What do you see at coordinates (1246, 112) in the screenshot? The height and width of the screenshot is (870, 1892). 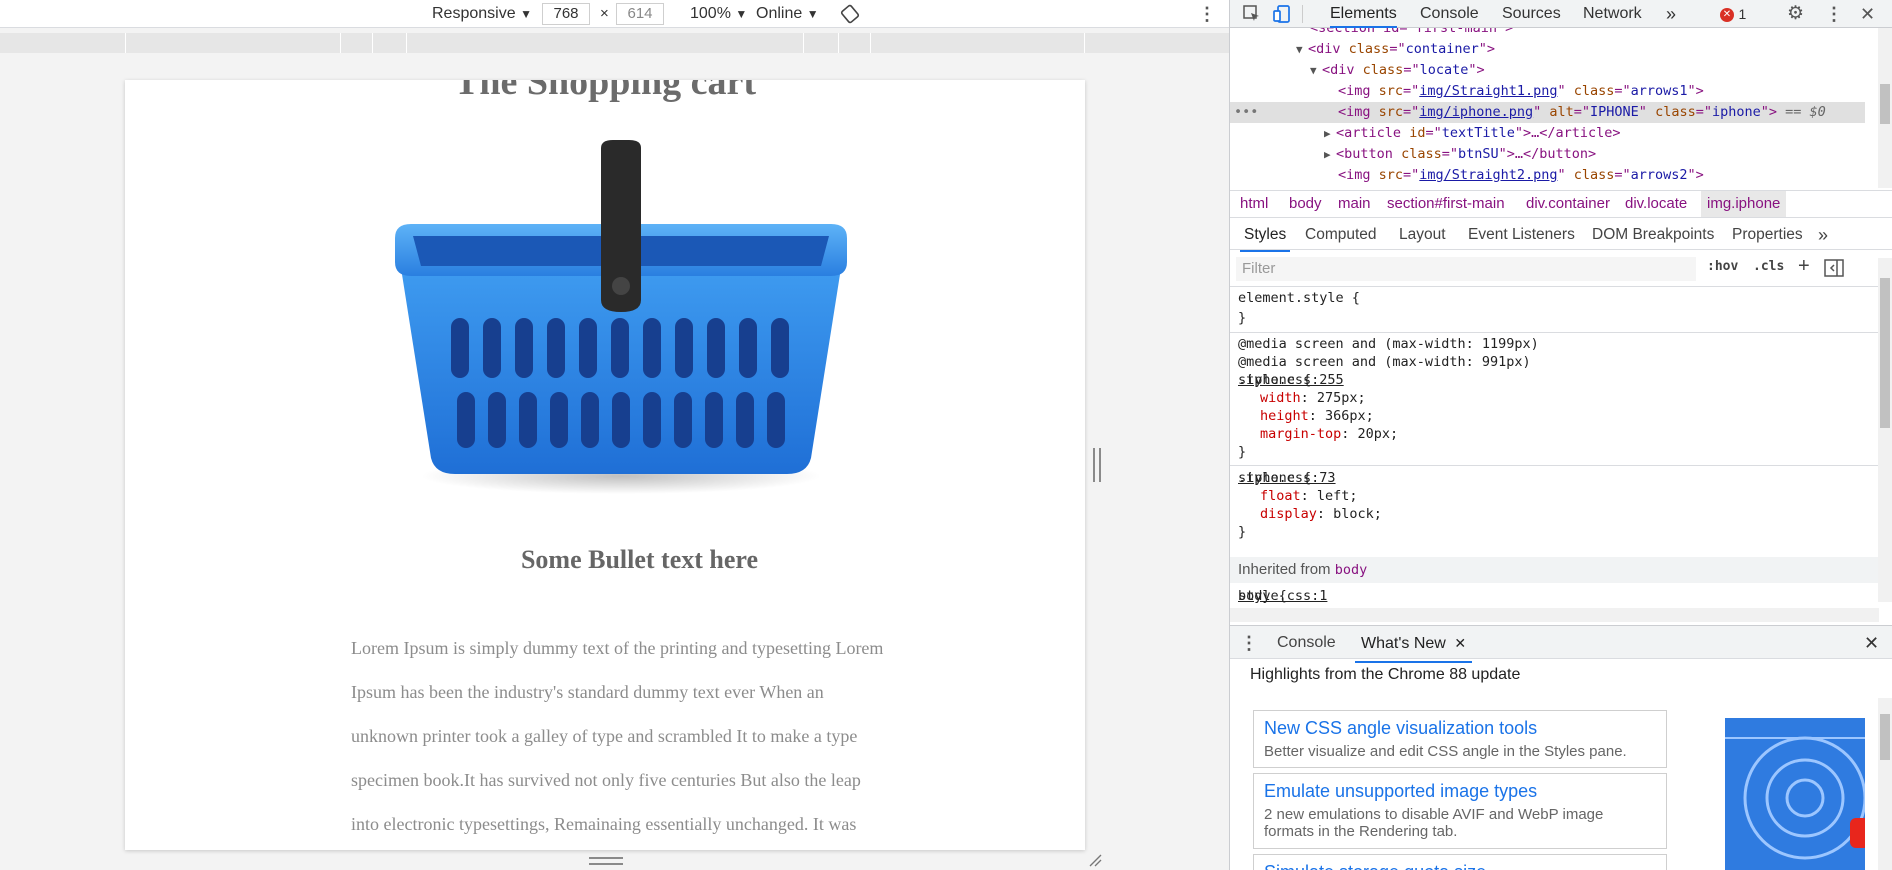 I see `ellipsis-icon: •••` at bounding box center [1246, 112].